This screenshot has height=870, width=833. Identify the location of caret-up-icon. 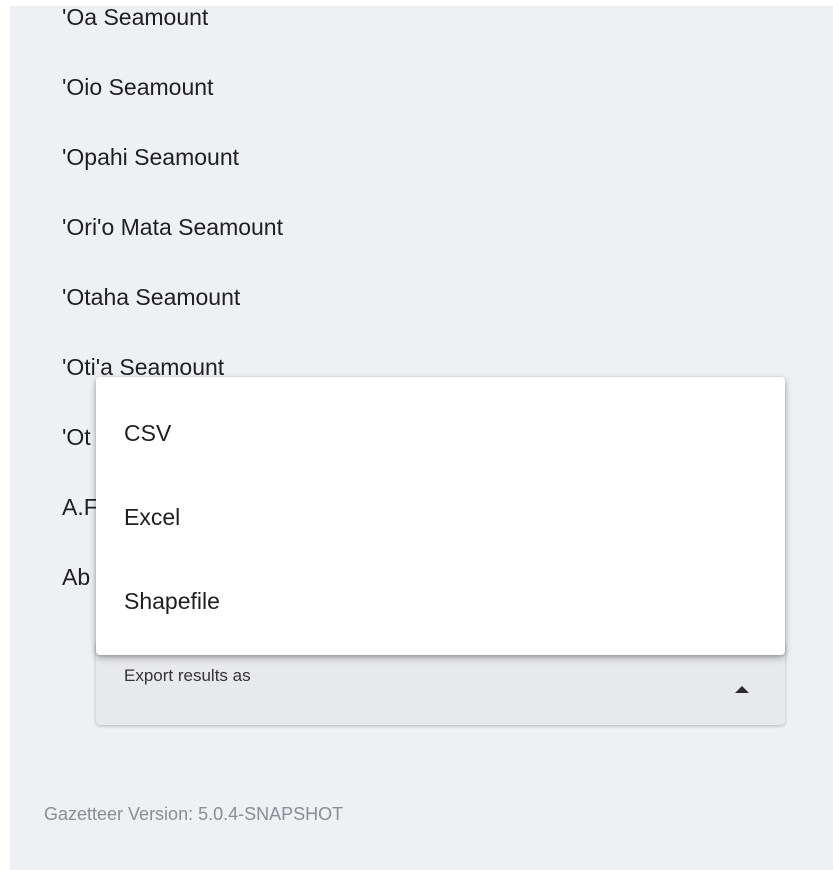
(742, 689).